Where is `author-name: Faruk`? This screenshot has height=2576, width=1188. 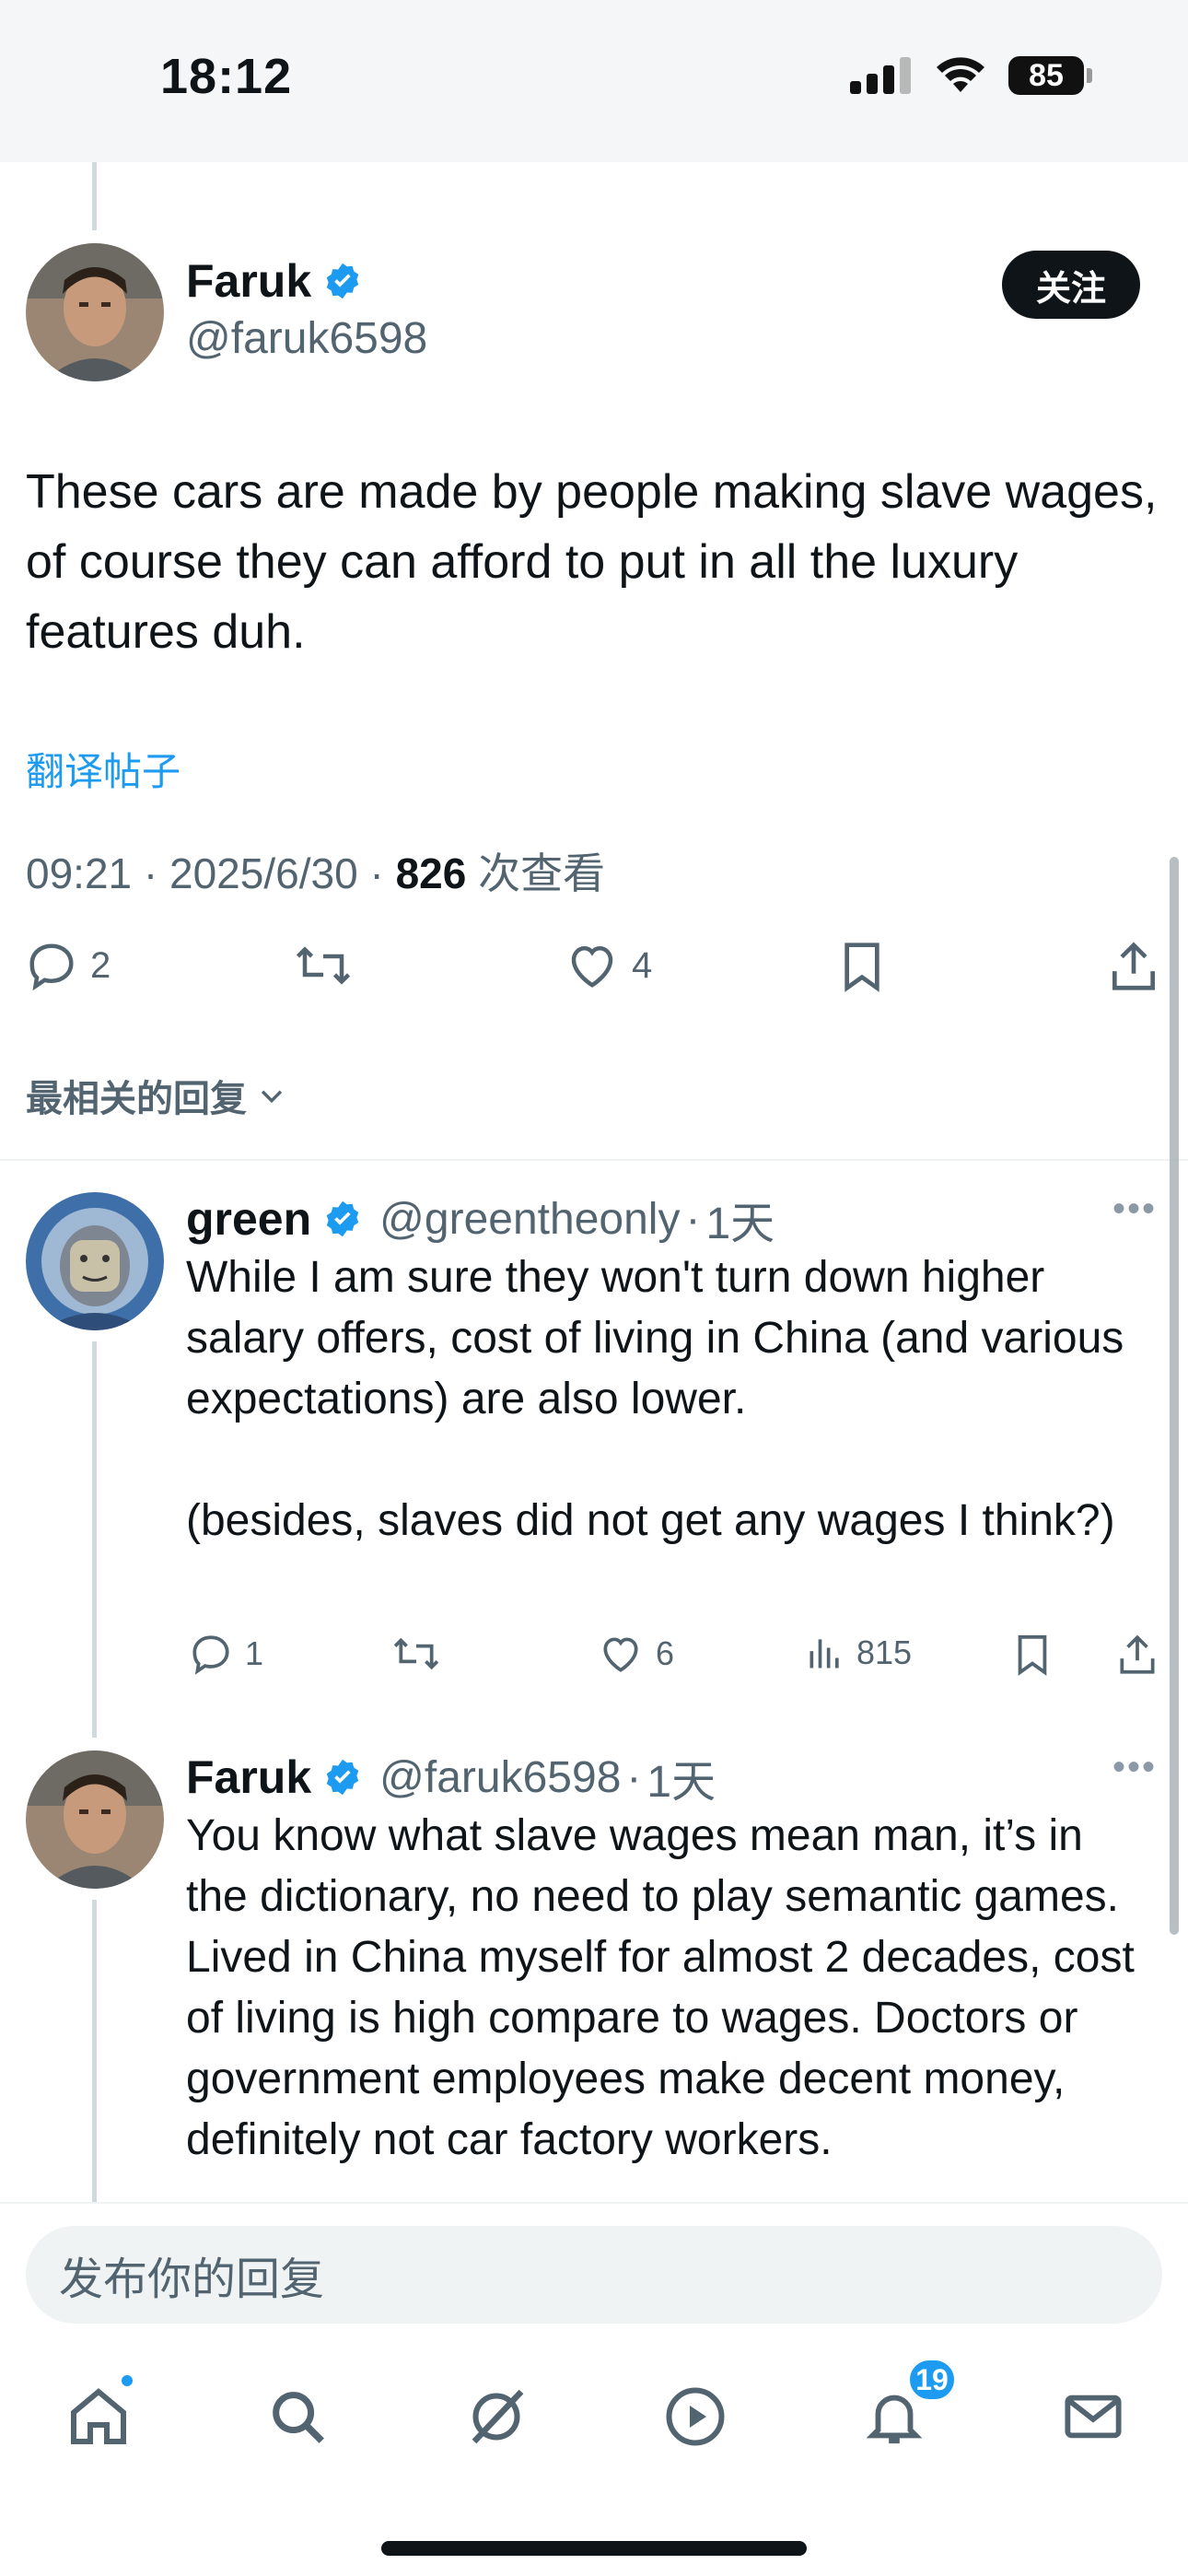
author-name: Faruk is located at coordinates (249, 281).